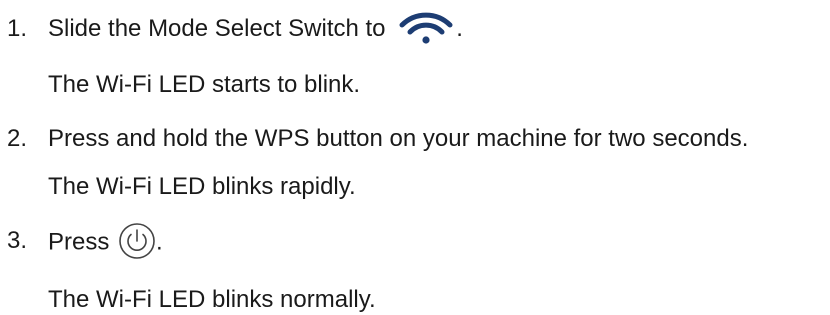 The height and width of the screenshot is (315, 830). What do you see at coordinates (17, 138) in the screenshot?
I see `step-number: 2.` at bounding box center [17, 138].